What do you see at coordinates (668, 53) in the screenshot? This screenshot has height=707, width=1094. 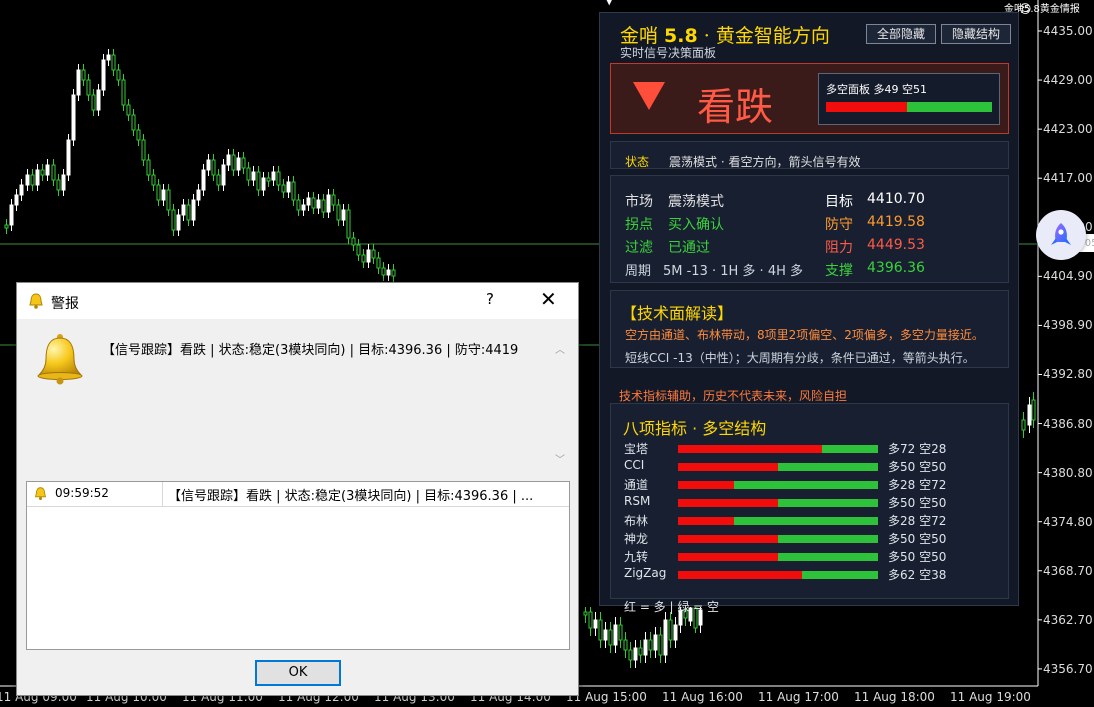 I see `panel-subtitle: 实时信号决策面板` at bounding box center [668, 53].